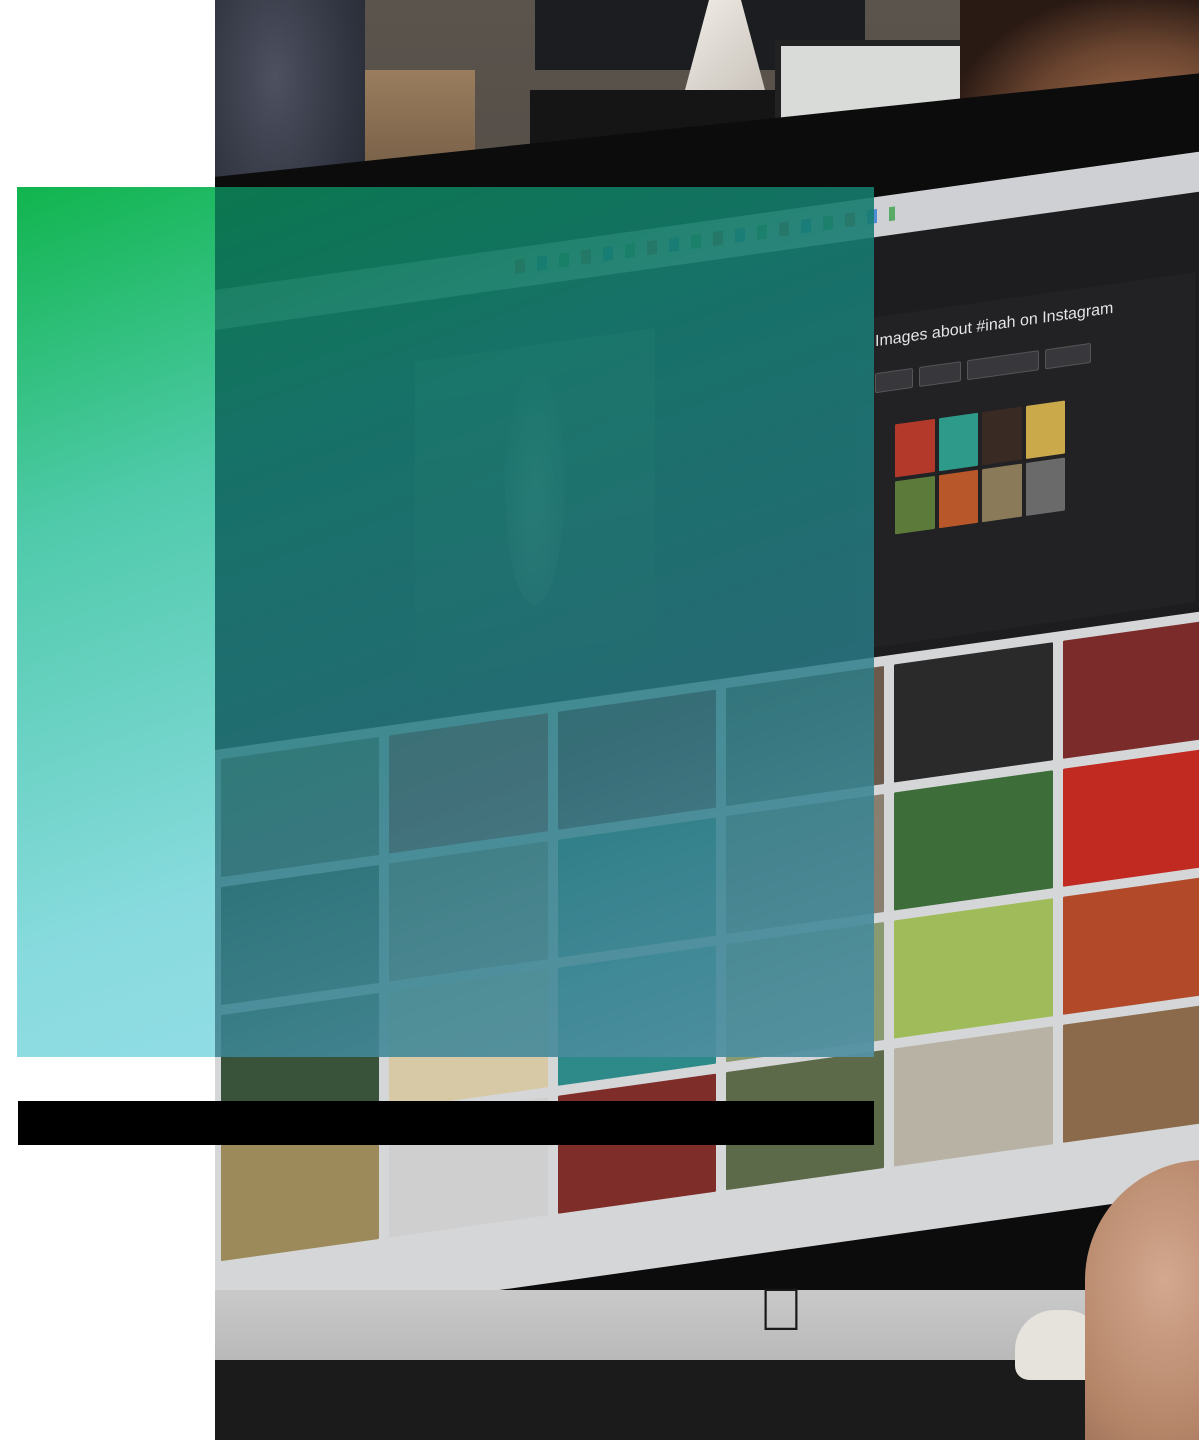 This screenshot has height=1440, width=1199. I want to click on caption-bar, so click(446, 1123).